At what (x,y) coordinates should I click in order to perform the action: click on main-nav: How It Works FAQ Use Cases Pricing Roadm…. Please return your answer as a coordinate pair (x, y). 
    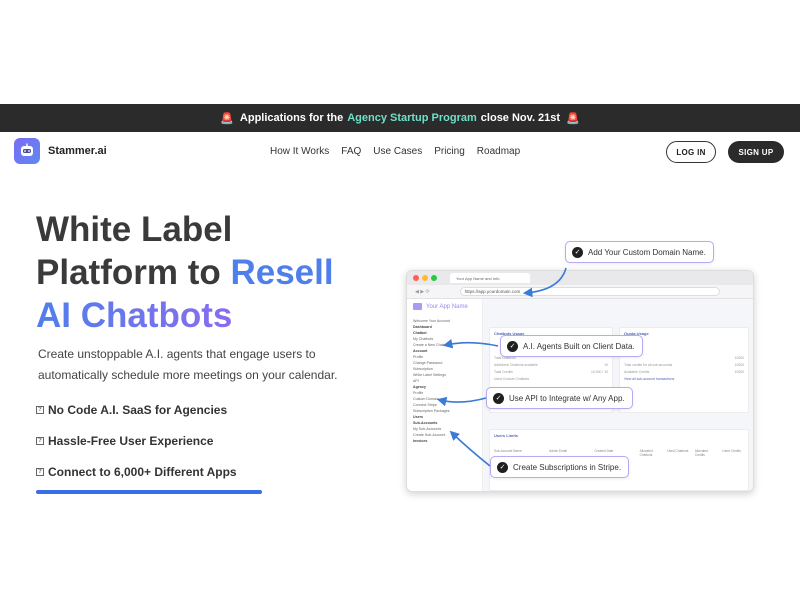
    Looking at the image, I should click on (401, 151).